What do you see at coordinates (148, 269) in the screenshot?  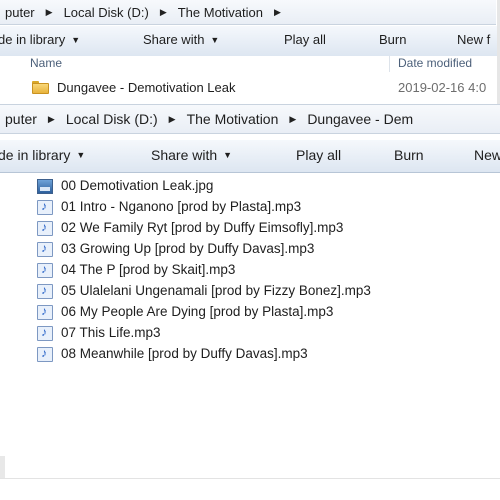 I see `file-name: 04 The P [prod by Skait].mp3` at bounding box center [148, 269].